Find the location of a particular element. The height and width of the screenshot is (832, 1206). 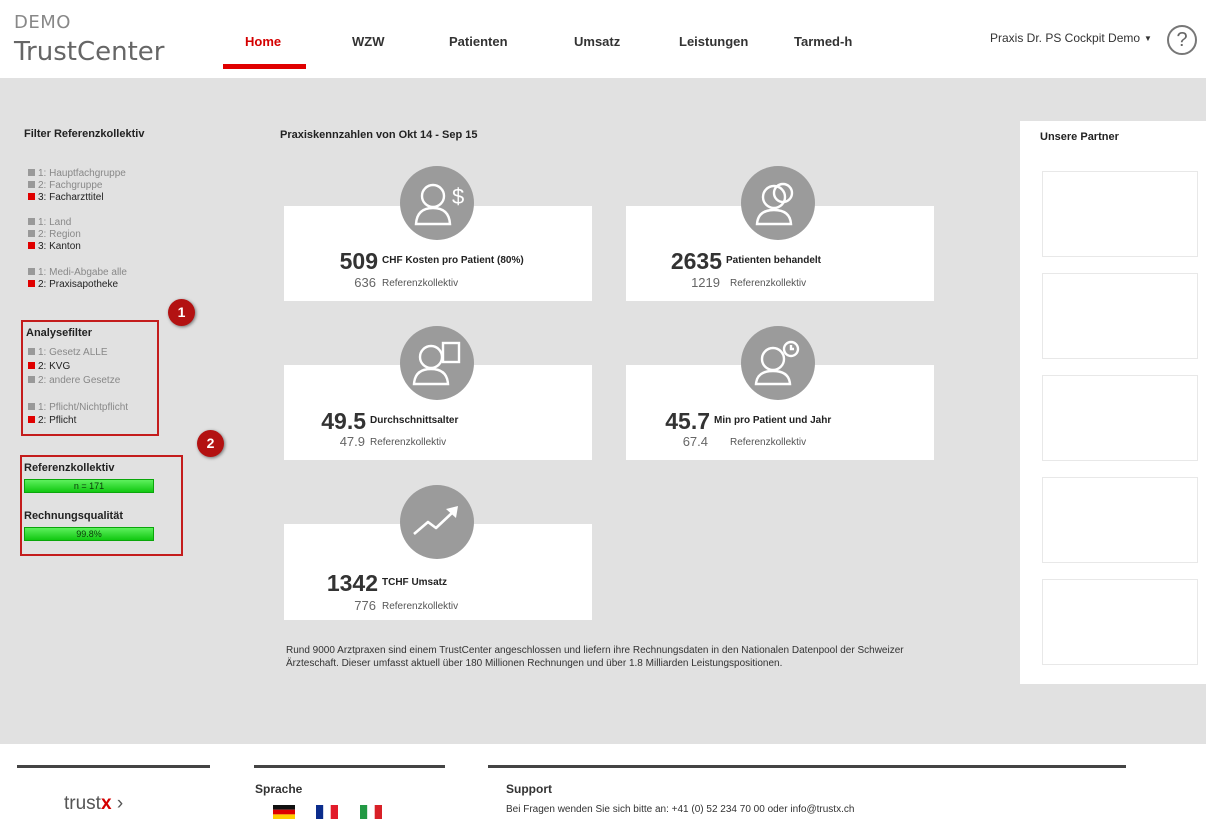

kpi-reference-value: 636 is located at coordinates (365, 282).